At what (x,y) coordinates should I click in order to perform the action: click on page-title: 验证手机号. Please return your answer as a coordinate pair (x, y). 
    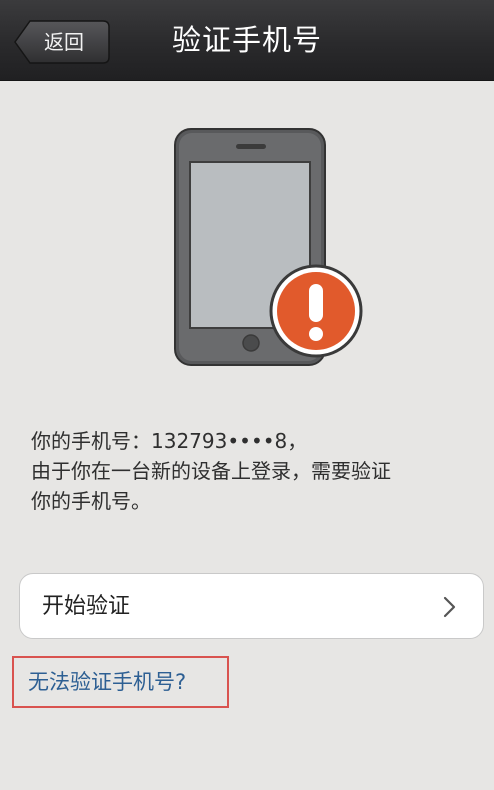
    Looking at the image, I should click on (246, 40).